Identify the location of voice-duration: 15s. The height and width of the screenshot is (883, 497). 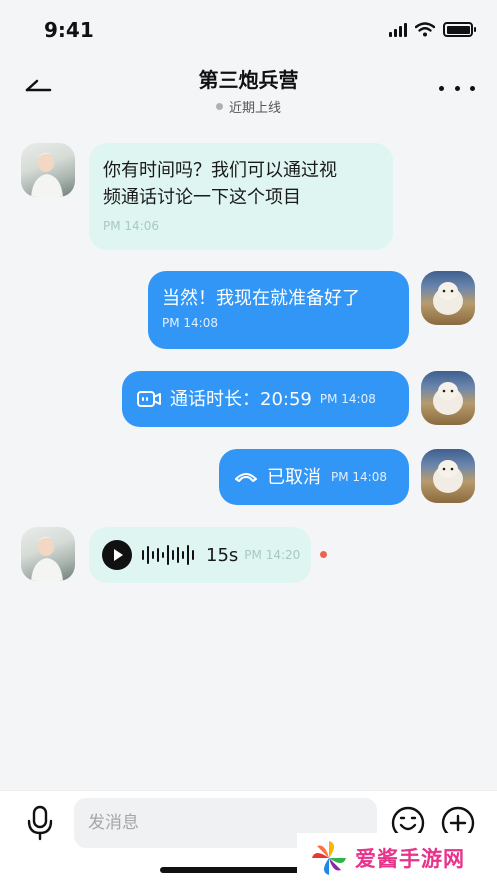
(222, 555).